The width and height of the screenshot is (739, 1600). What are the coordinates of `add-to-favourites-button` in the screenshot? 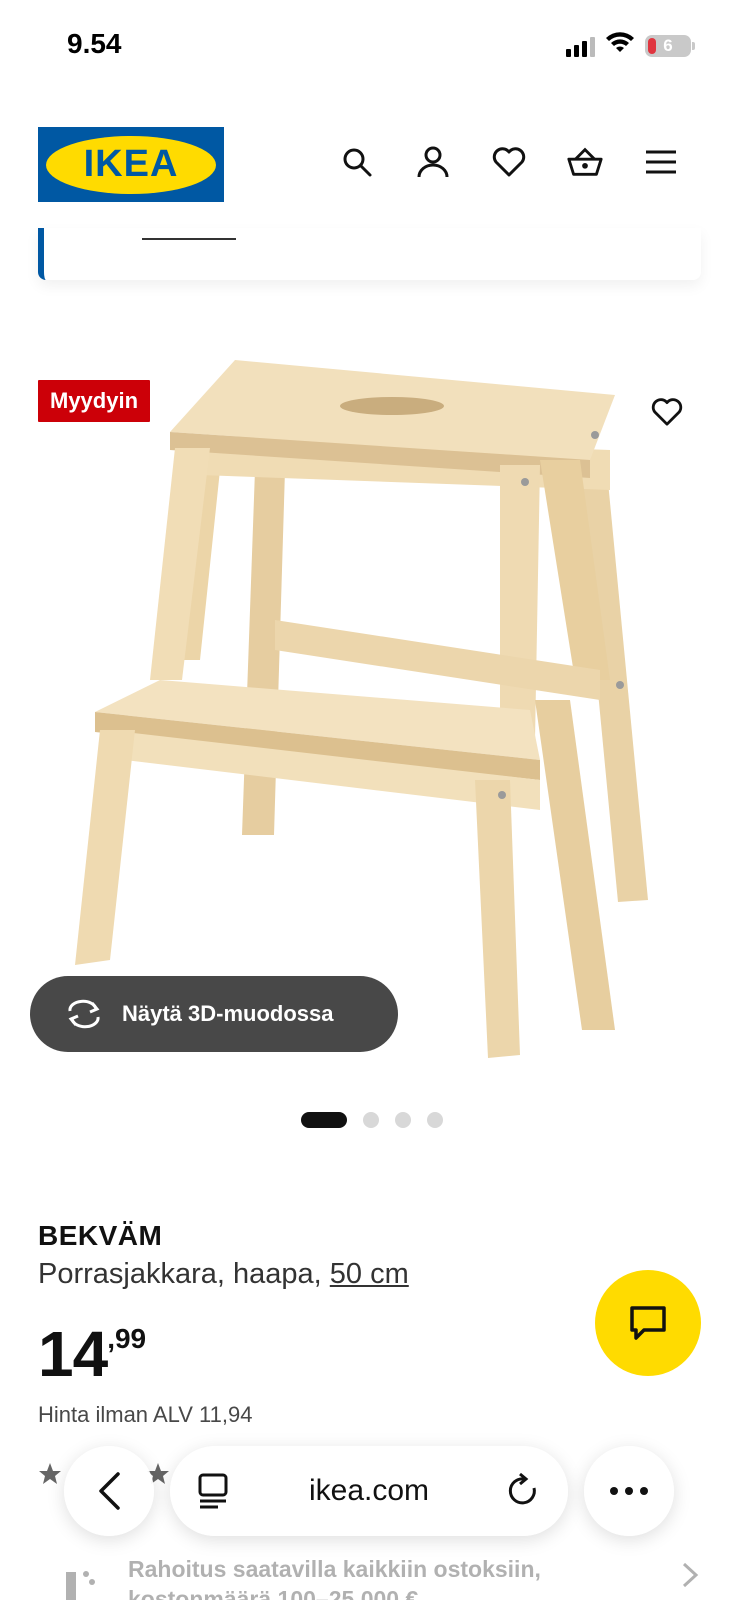 It's located at (667, 412).